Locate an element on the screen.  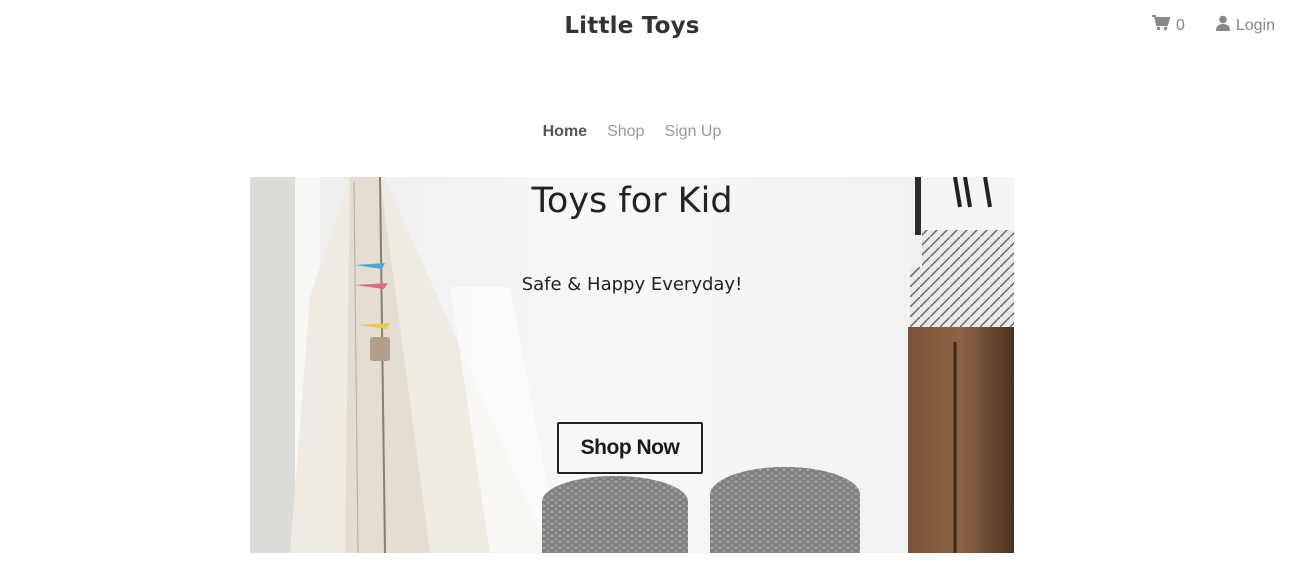
login-label: Login is located at coordinates (1255, 25).